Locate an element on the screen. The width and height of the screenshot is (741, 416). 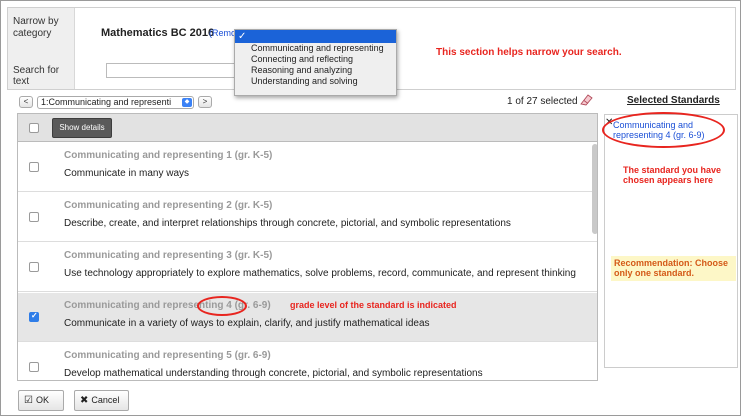
narrow-by-category-label: Narrow by category is located at coordinates (36, 27).